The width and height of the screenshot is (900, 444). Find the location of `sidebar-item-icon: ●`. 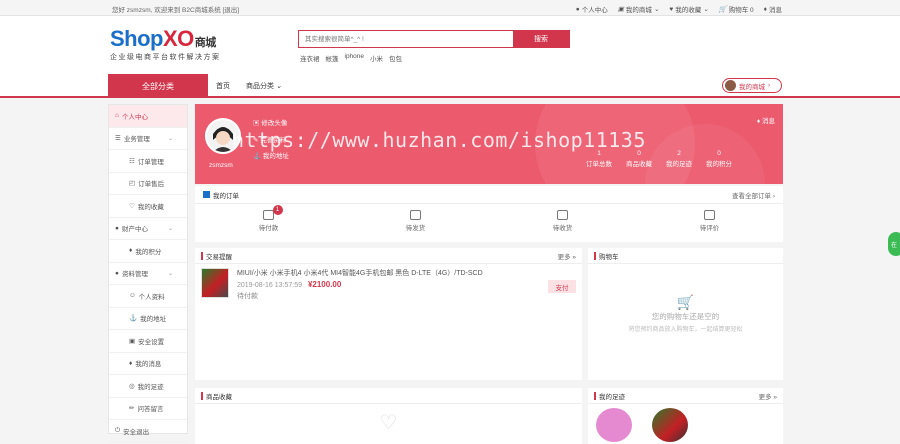

sidebar-item-icon: ● is located at coordinates (117, 228).